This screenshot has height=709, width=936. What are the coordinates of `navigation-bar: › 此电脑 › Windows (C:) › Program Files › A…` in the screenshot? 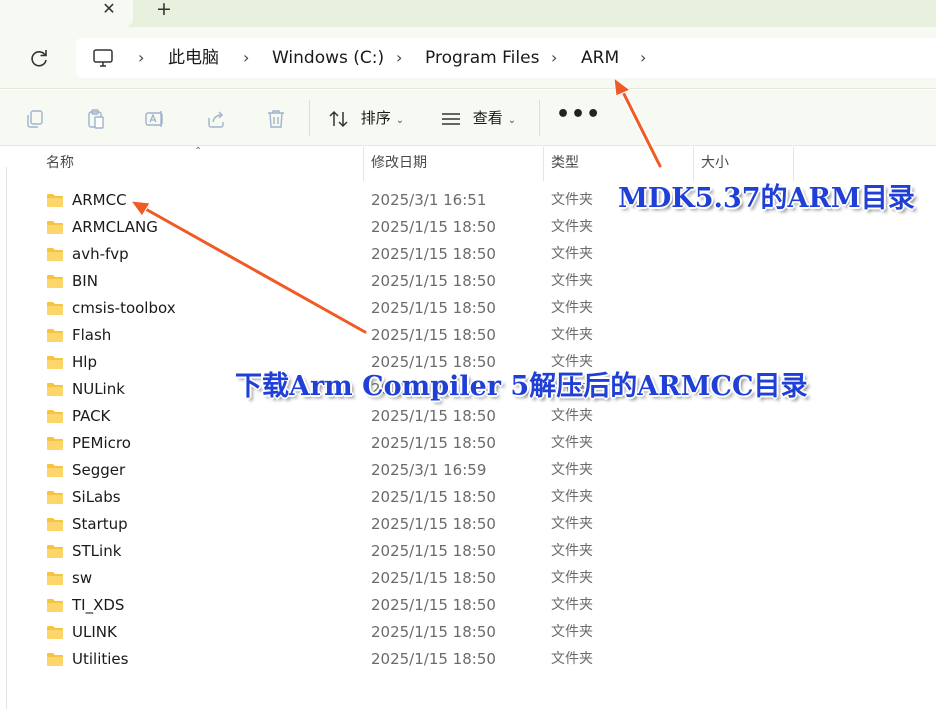 It's located at (468, 58).